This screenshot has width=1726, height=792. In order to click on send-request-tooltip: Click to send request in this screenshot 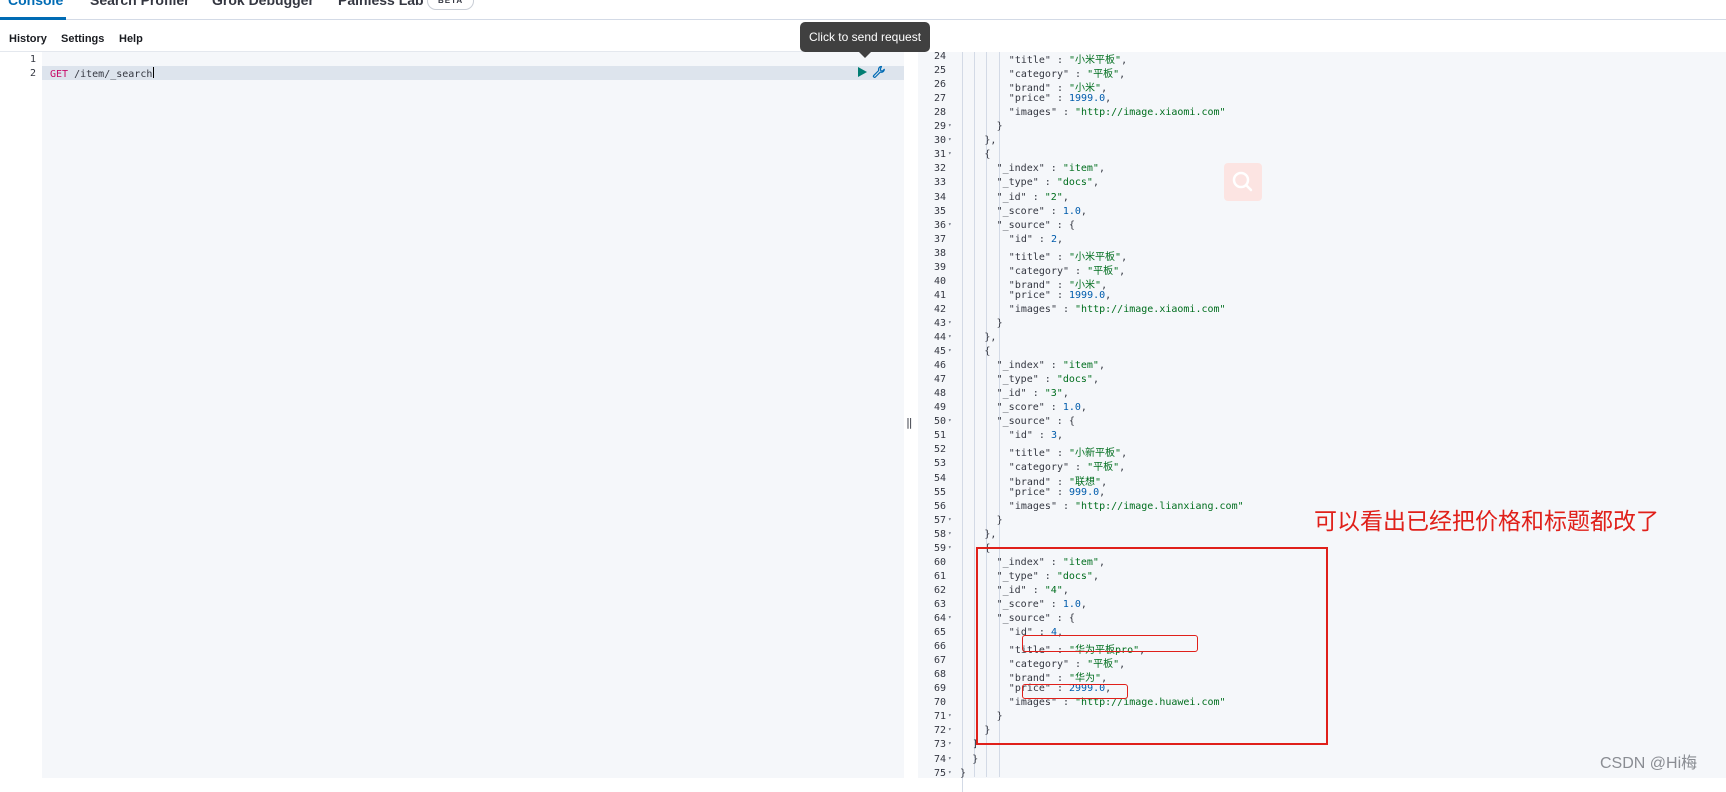, I will do `click(865, 37)`.